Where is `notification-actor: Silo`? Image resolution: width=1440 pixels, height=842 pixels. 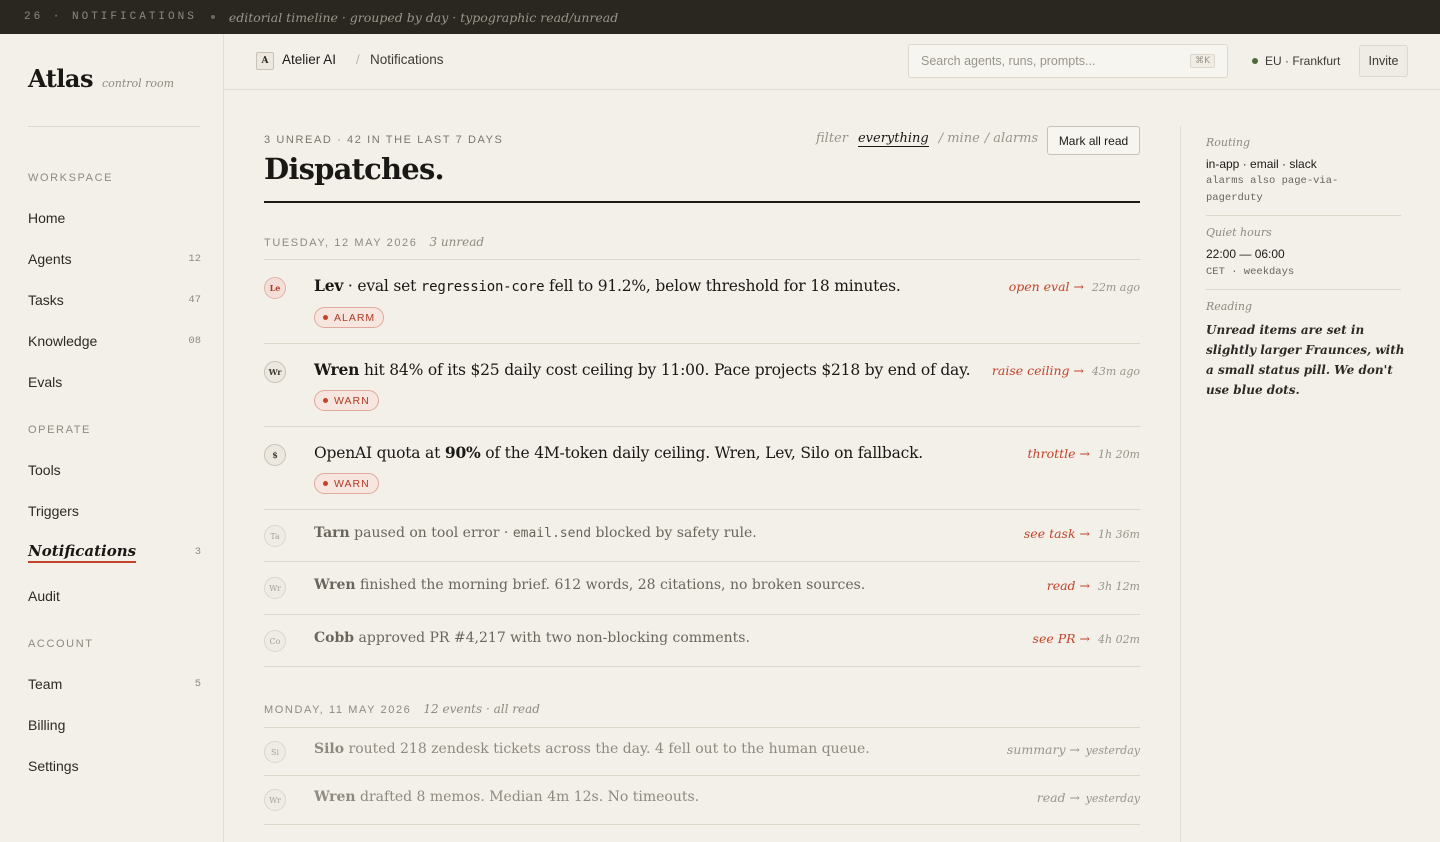 notification-actor: Silo is located at coordinates (329, 749).